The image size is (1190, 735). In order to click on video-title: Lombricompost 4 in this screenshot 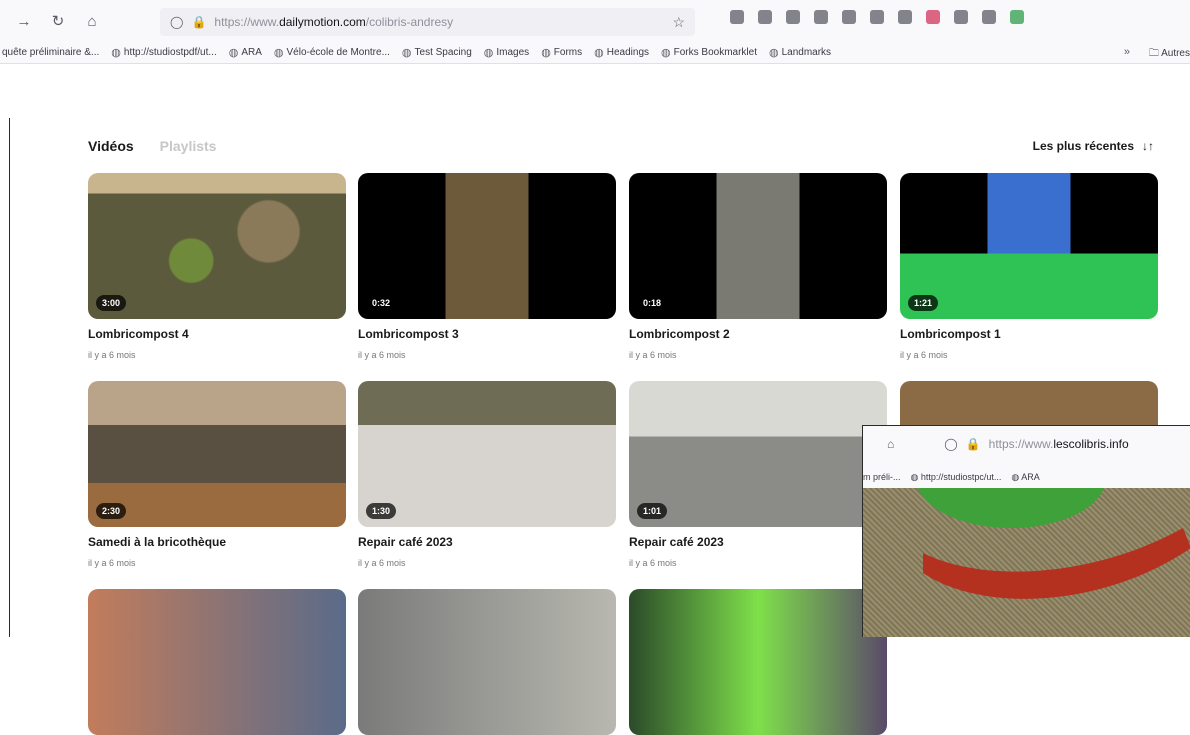, I will do `click(217, 334)`.